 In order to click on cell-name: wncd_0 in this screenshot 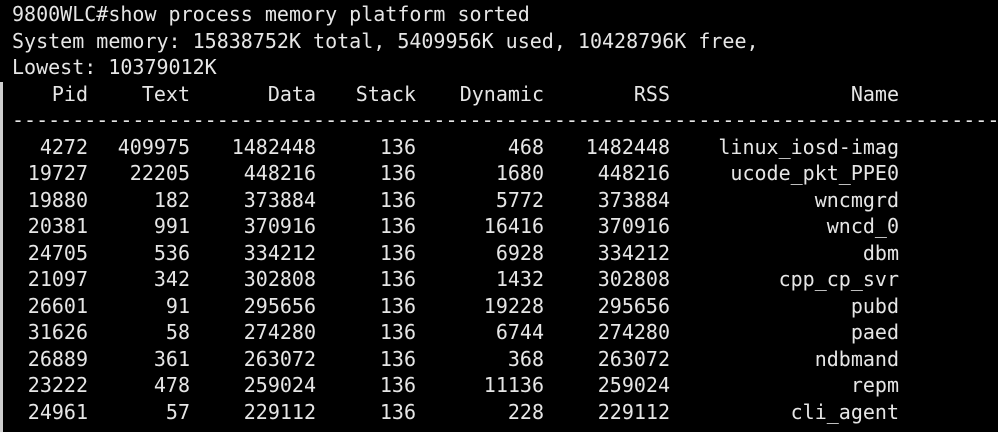, I will do `click(862, 226)`.